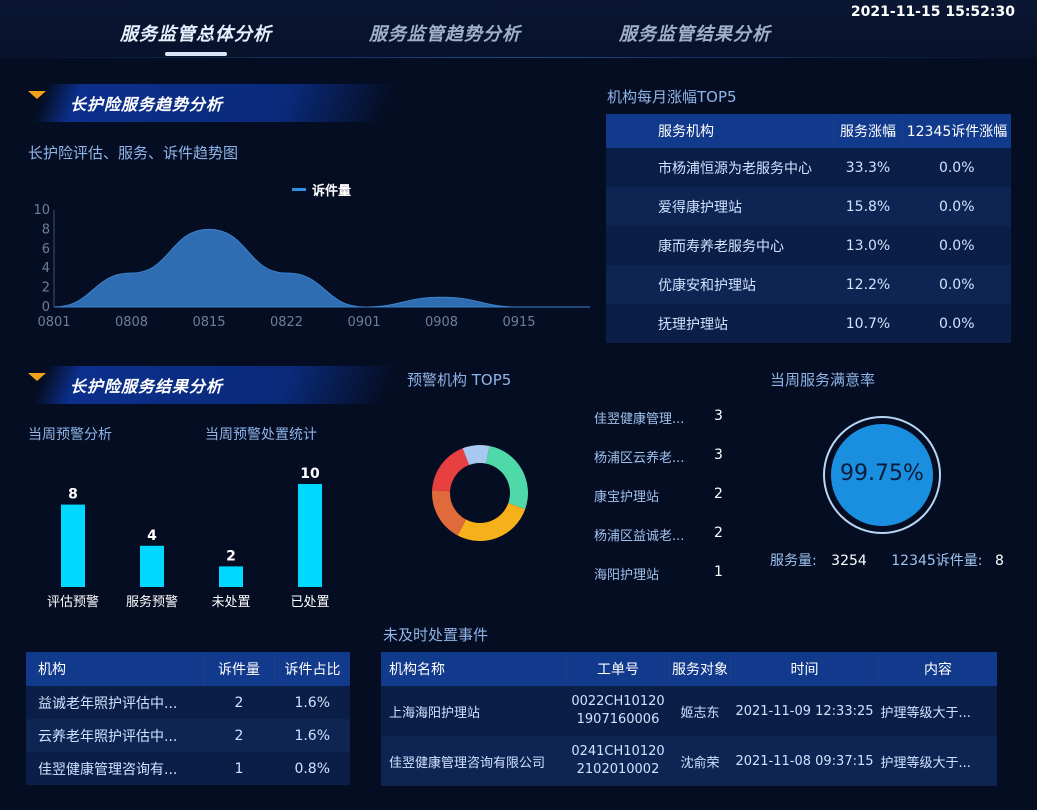  Describe the element at coordinates (664, 496) in the screenshot. I see `warn-top5-item: 康宝护理站 2` at that location.